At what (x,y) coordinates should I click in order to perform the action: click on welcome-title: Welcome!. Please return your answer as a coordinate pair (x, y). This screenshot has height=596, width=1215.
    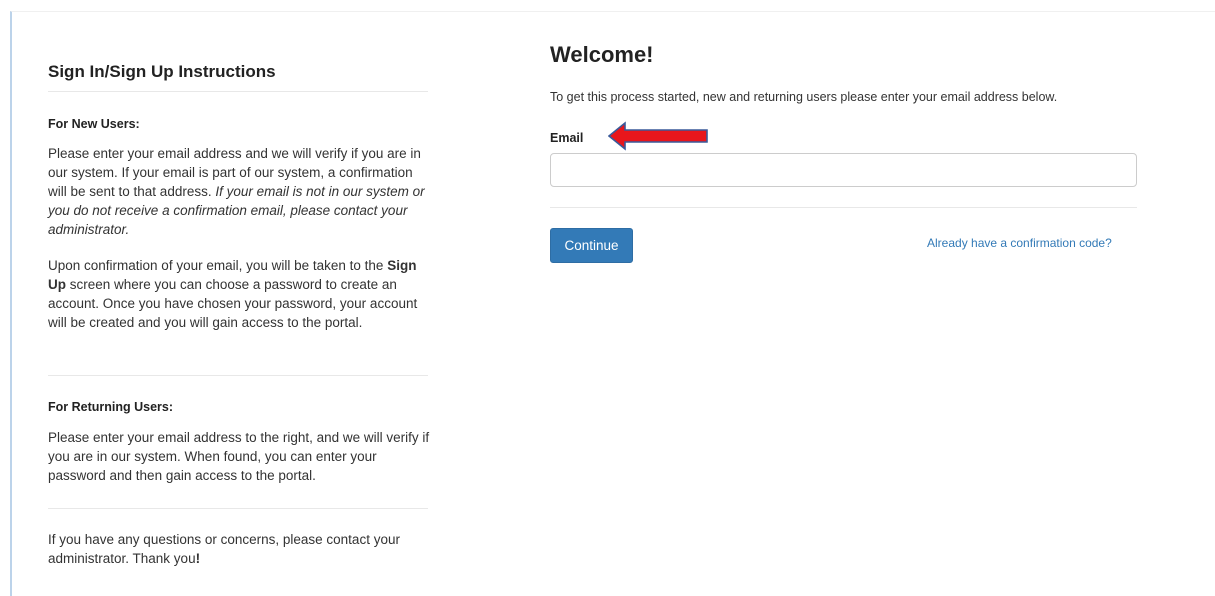
    Looking at the image, I should click on (602, 54).